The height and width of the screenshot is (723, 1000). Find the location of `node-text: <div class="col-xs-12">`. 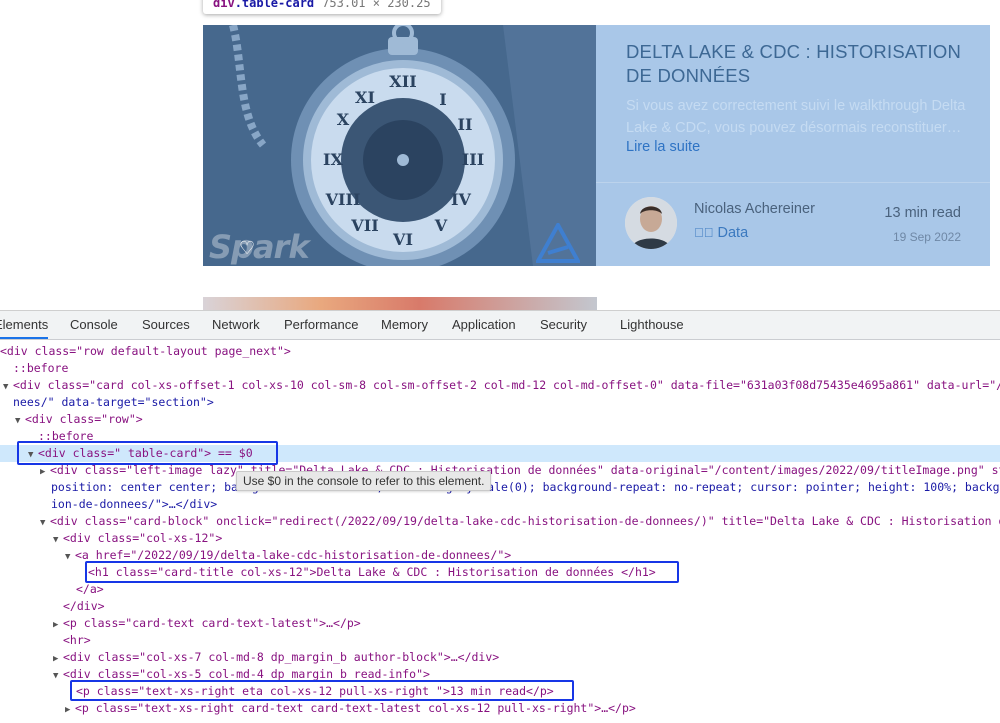

node-text: <div class="col-xs-12"> is located at coordinates (143, 538).